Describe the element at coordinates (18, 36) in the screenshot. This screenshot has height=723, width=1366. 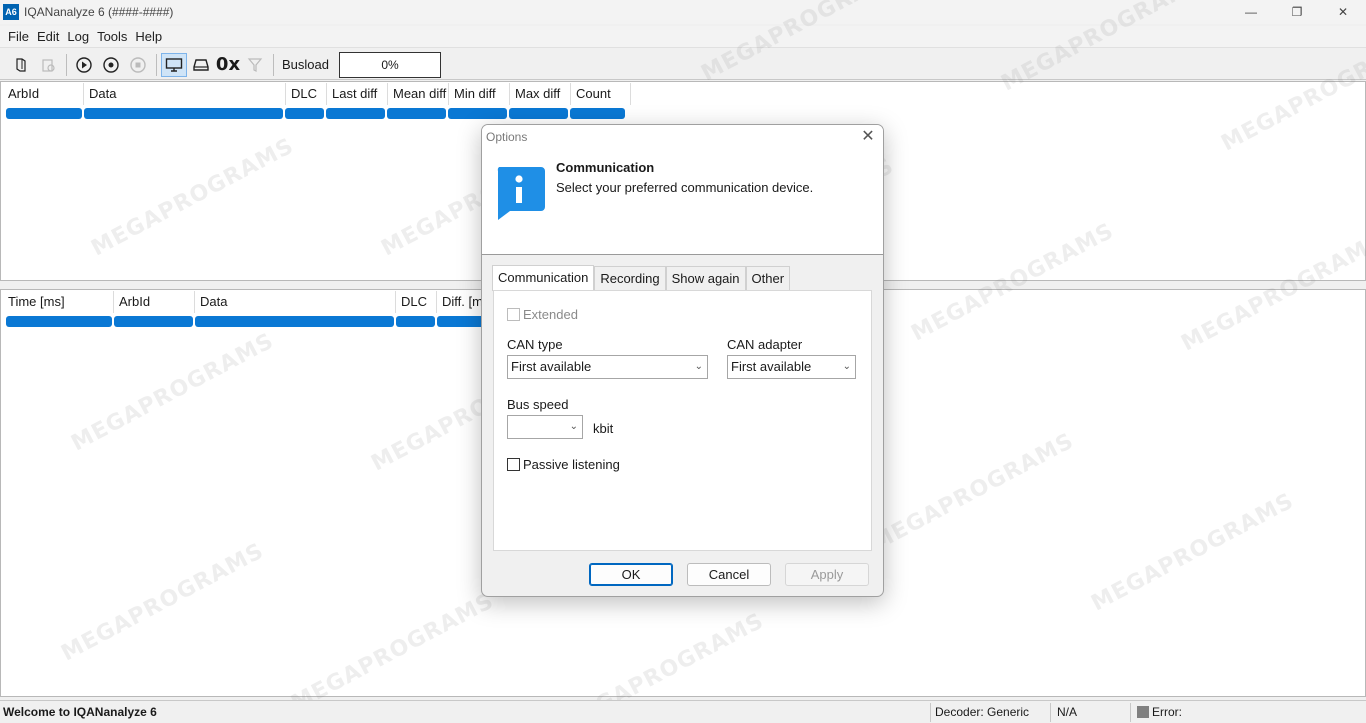
I see `menu-file: File` at that location.